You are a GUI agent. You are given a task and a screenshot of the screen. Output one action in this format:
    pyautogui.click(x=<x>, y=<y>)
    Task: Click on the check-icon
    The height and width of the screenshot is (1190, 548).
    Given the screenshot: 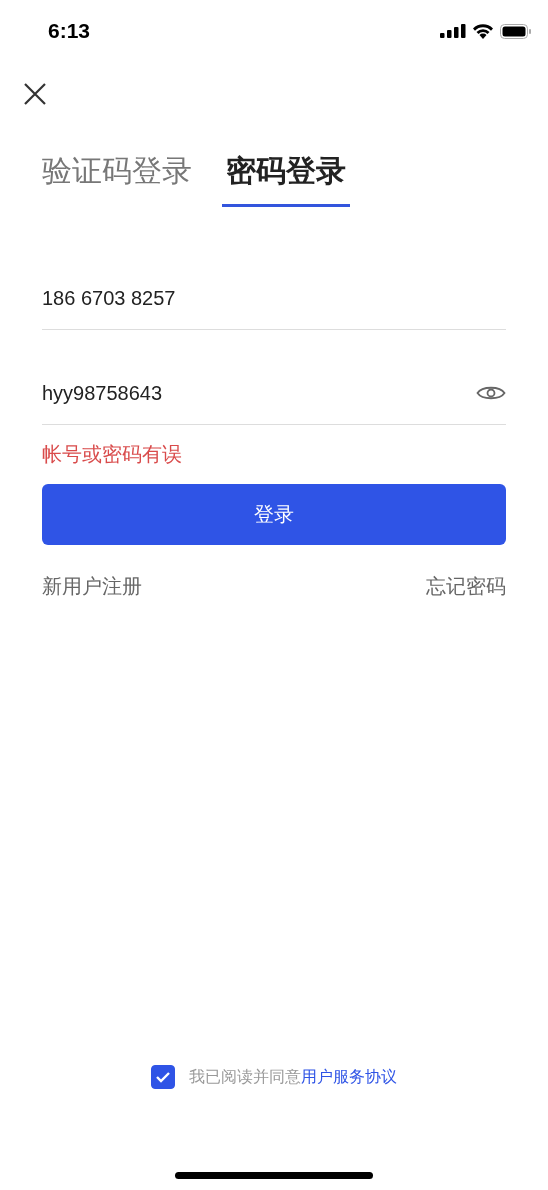 What is the action you would take?
    pyautogui.click(x=163, y=1077)
    